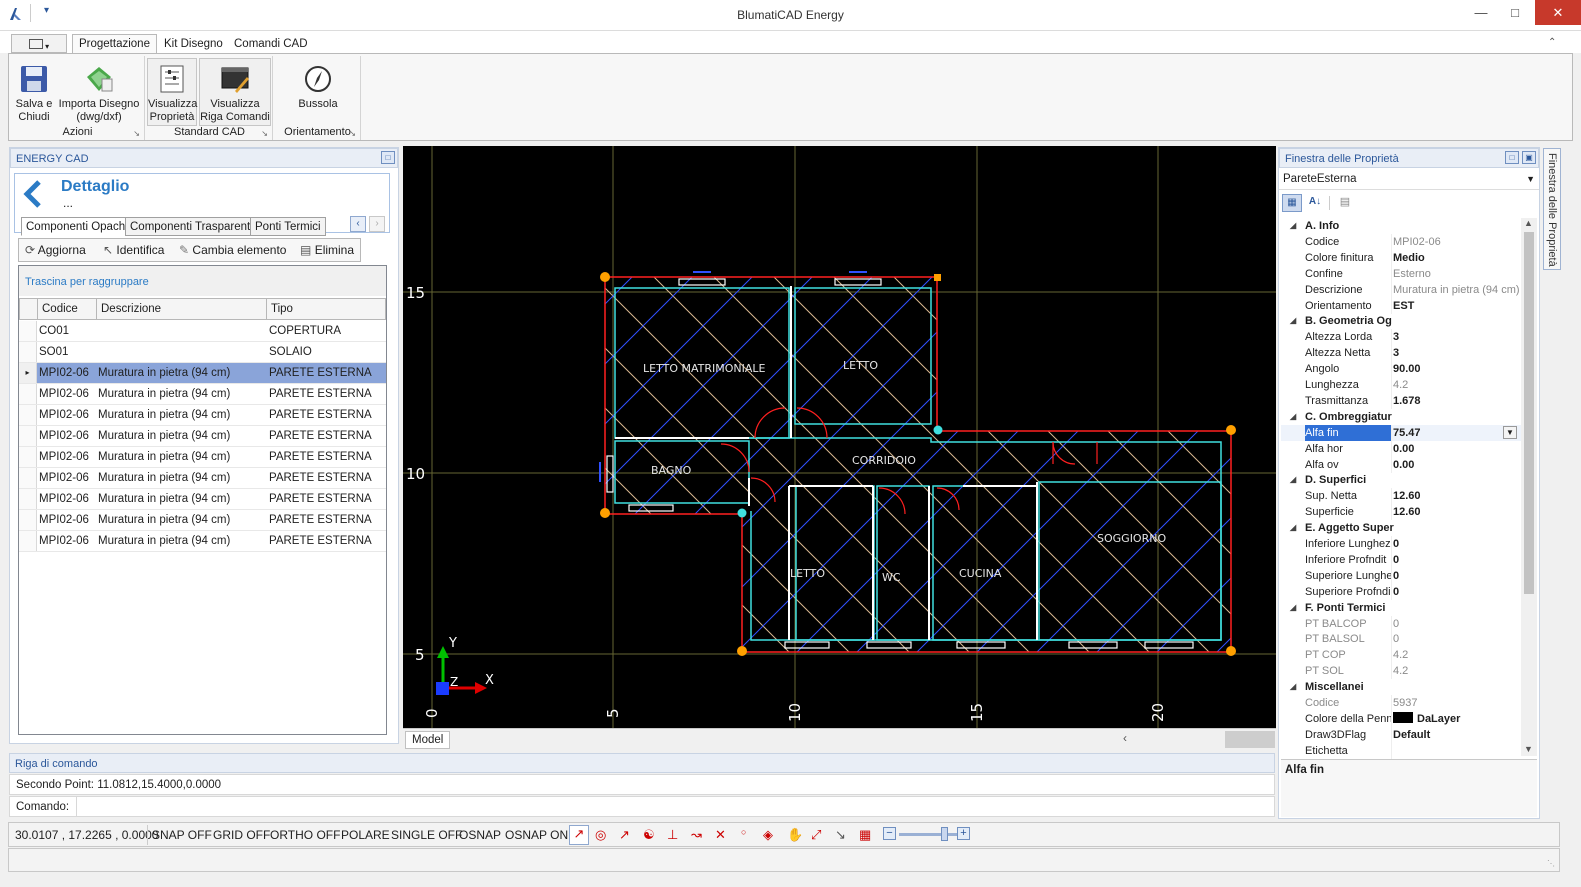 This screenshot has height=887, width=1581. What do you see at coordinates (1412, 274) in the screenshot?
I see `property-value: Esterno` at bounding box center [1412, 274].